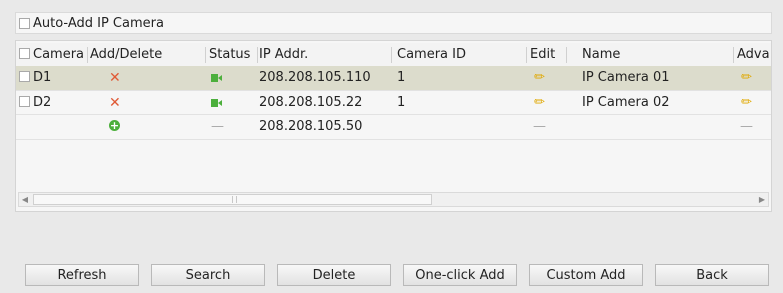 The image size is (783, 293). What do you see at coordinates (311, 102) in the screenshot?
I see `ip-addr-cell: 208.208.105.22` at bounding box center [311, 102].